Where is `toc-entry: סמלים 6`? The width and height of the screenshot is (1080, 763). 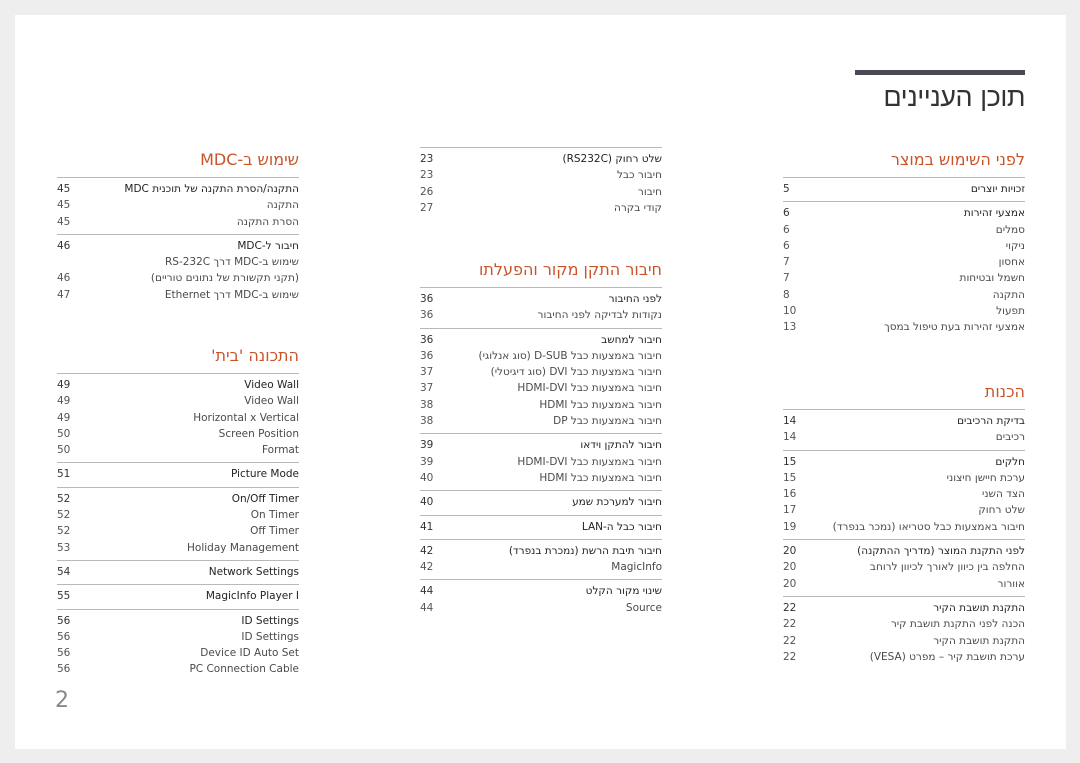 toc-entry: סמלים 6 is located at coordinates (904, 230).